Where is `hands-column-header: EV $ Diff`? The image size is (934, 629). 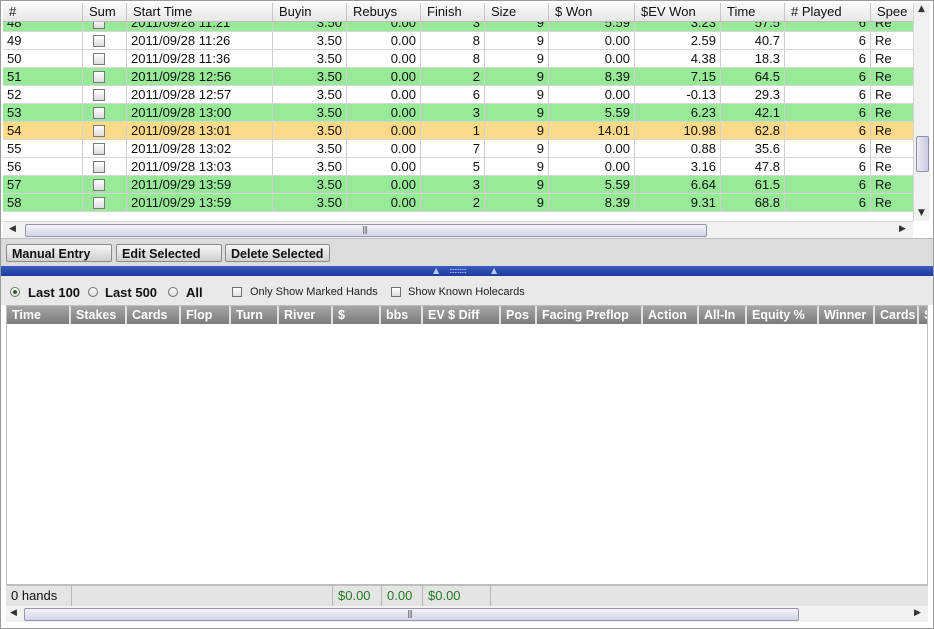
hands-column-header: EV $ Diff is located at coordinates (462, 315).